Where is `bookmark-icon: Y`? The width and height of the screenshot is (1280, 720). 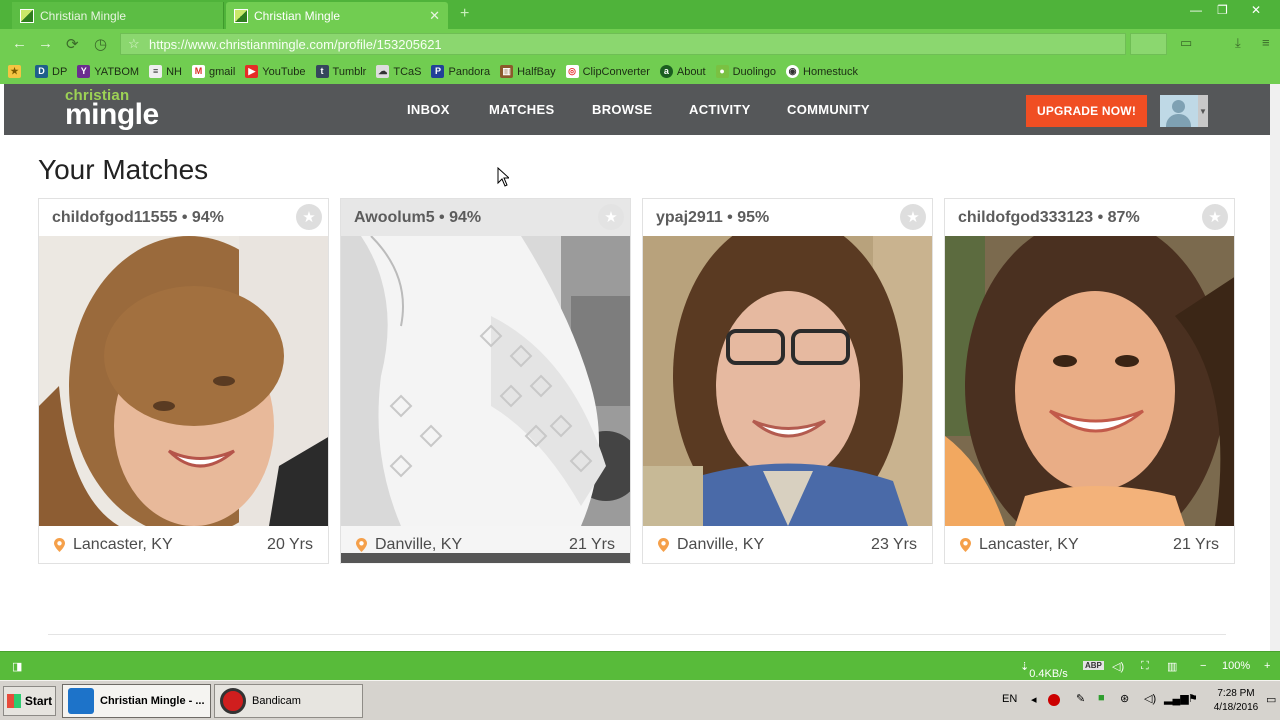 bookmark-icon: Y is located at coordinates (84, 71).